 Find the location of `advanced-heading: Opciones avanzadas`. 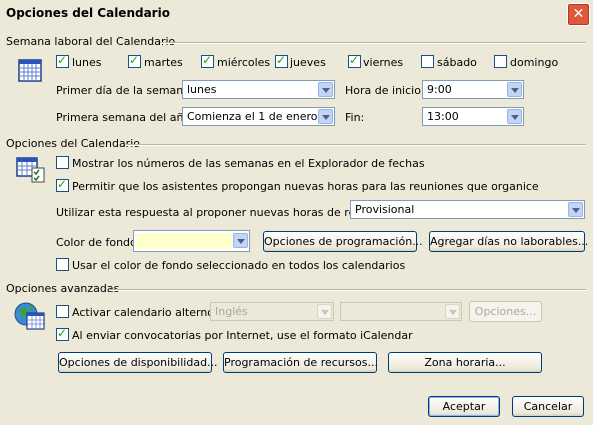

advanced-heading: Opciones avanzadas is located at coordinates (63, 288).